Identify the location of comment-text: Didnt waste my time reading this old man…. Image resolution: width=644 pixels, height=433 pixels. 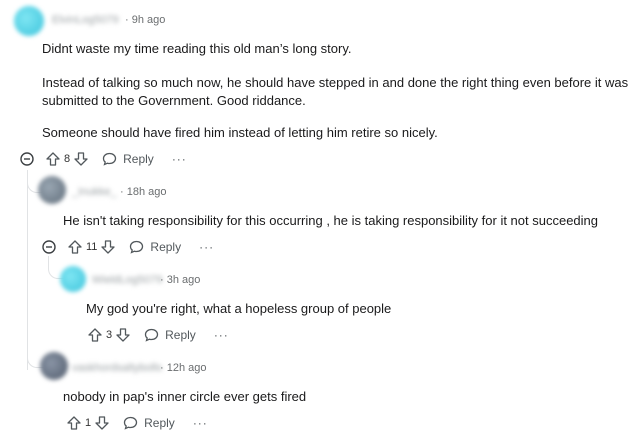
(197, 48).